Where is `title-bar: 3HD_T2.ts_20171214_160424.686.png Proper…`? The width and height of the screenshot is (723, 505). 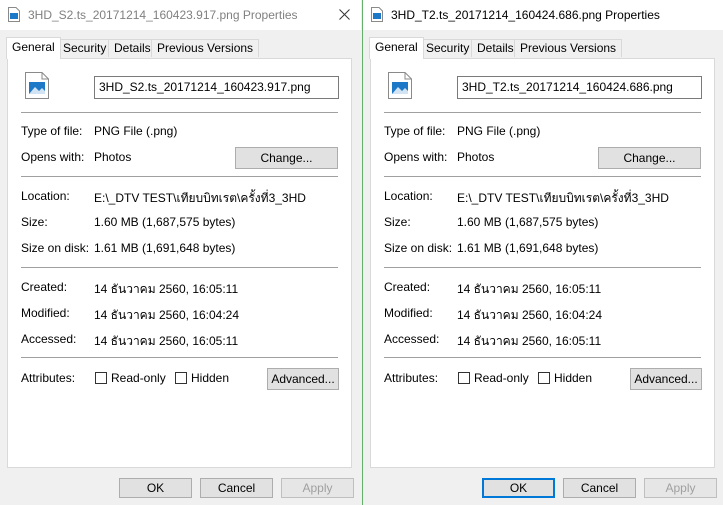
title-bar: 3HD_T2.ts_20171214_160424.686.png Proper… is located at coordinates (543, 15).